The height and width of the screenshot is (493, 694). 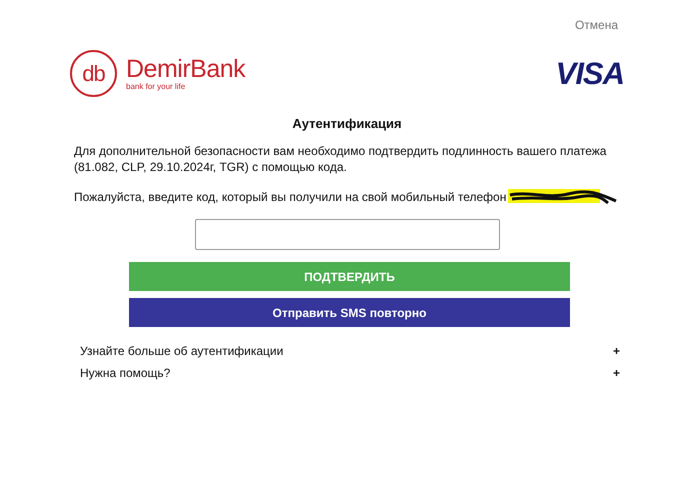 What do you see at coordinates (596, 25) in the screenshot?
I see `cancel-link: Отмена` at bounding box center [596, 25].